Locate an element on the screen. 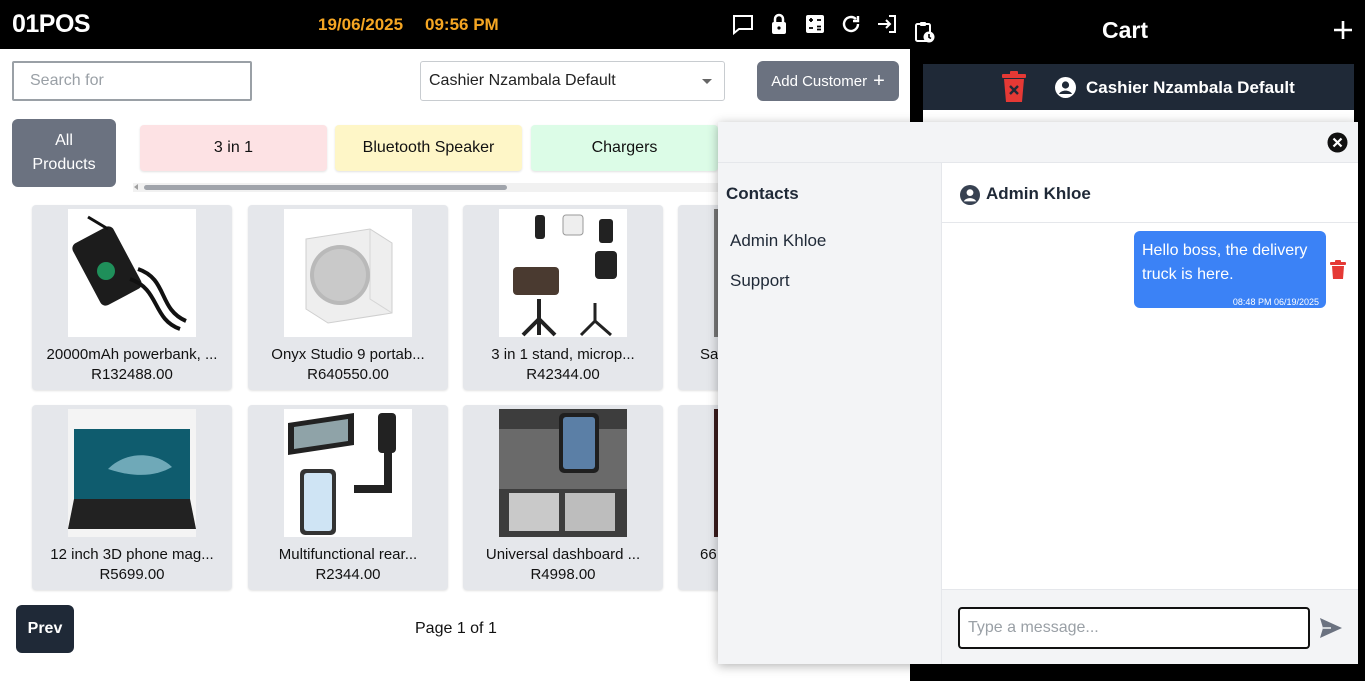  category-3-in-1: 3 in 1 is located at coordinates (233, 148).